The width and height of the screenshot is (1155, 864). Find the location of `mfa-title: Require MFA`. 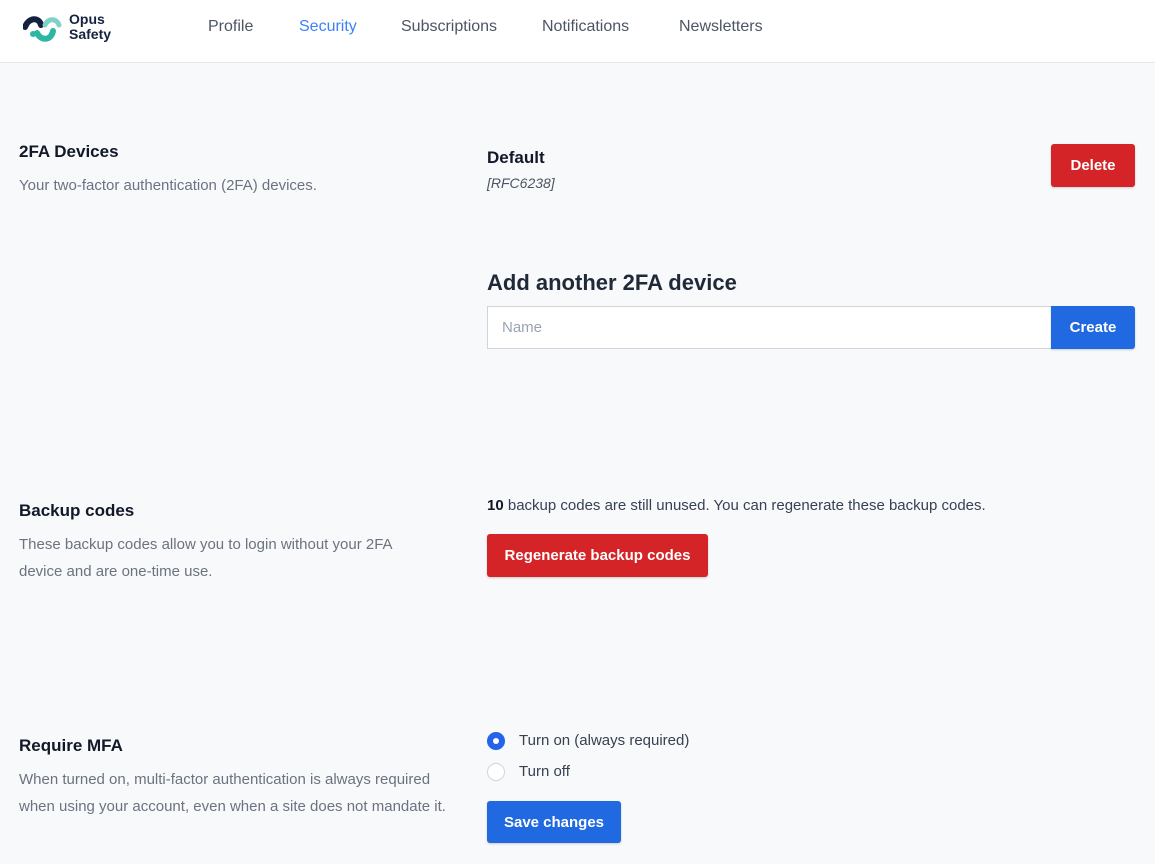

mfa-title: Require MFA is located at coordinates (71, 745).